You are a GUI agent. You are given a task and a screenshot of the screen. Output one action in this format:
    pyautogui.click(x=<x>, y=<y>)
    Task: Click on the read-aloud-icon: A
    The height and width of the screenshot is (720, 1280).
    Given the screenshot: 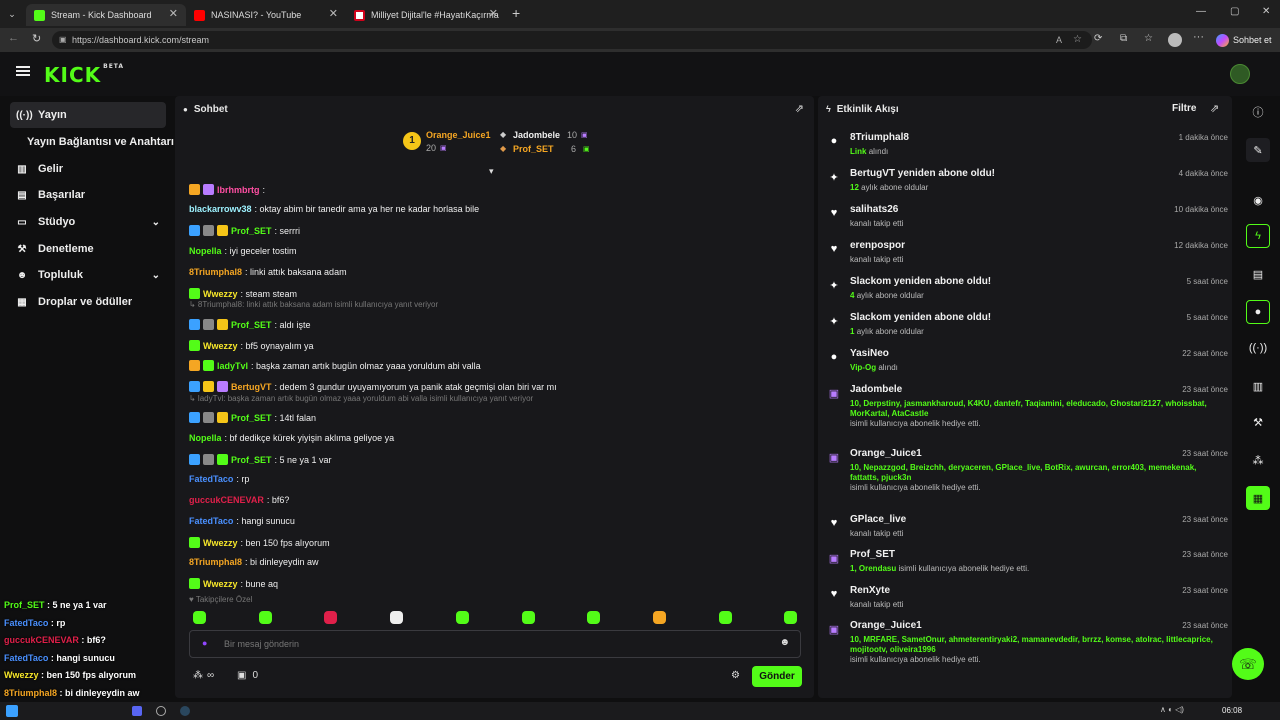 What is the action you would take?
    pyautogui.click(x=1059, y=40)
    